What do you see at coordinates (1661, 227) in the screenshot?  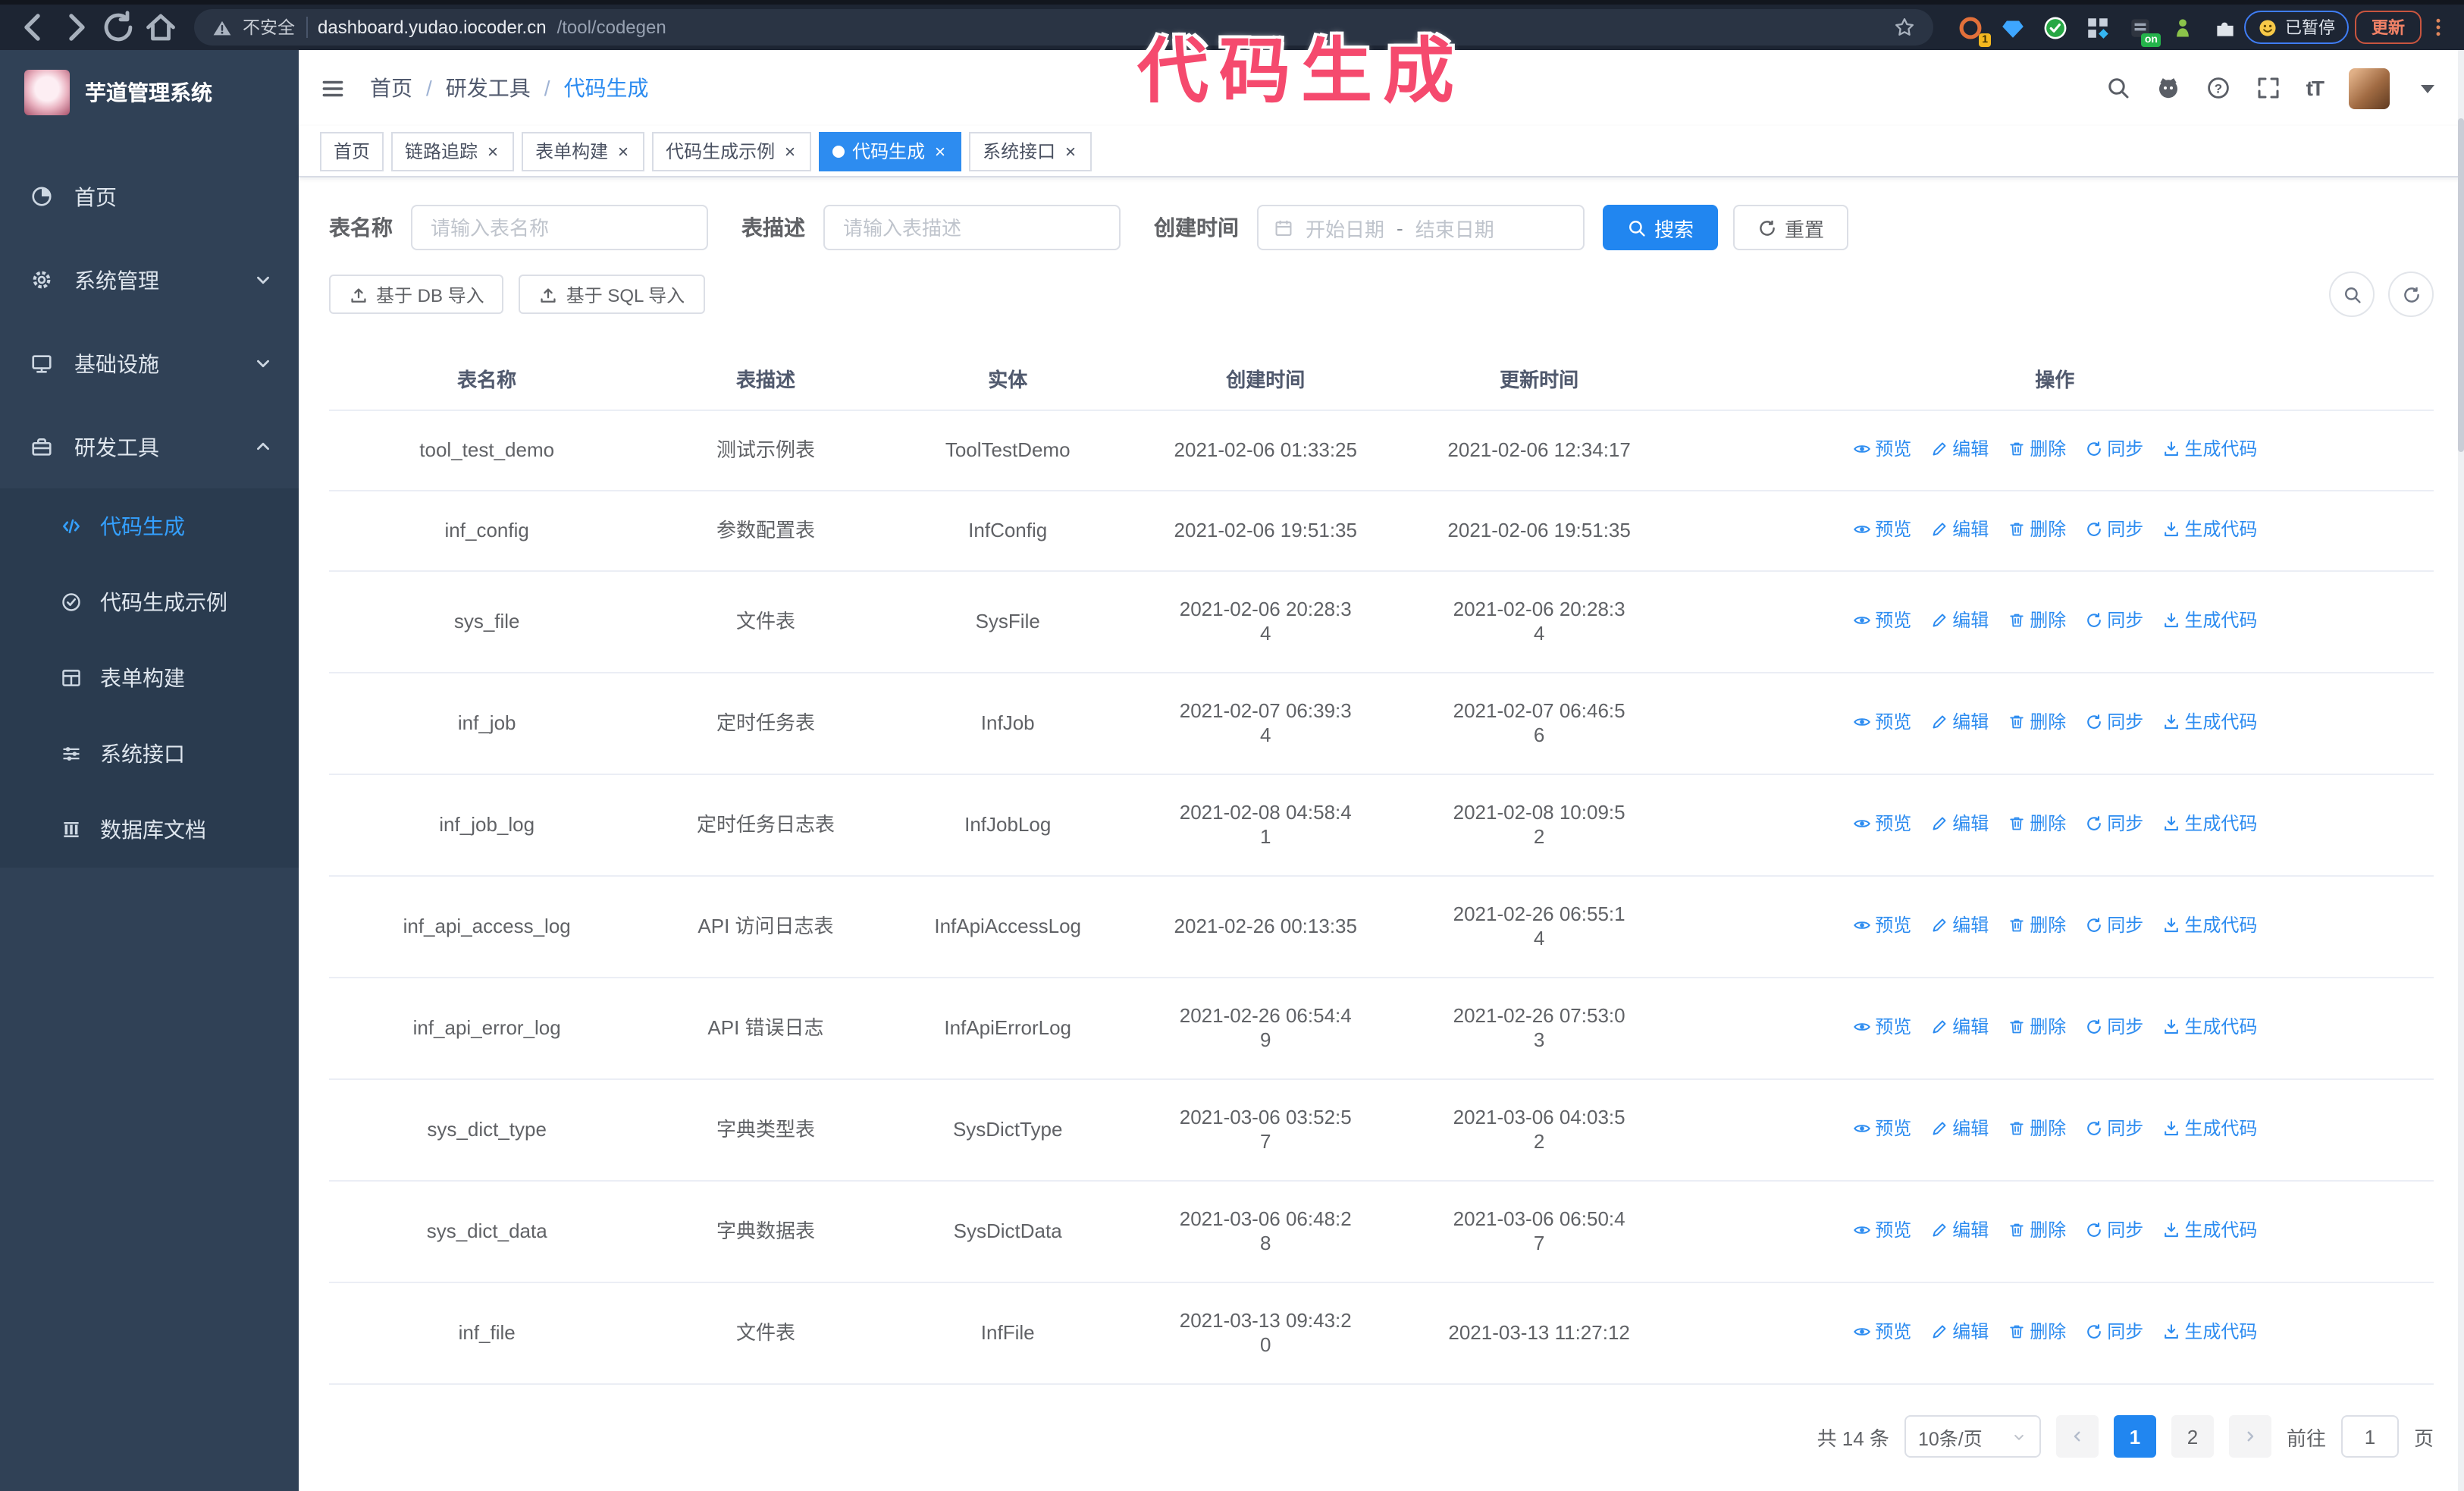 I see `search-button: 搜索` at bounding box center [1661, 227].